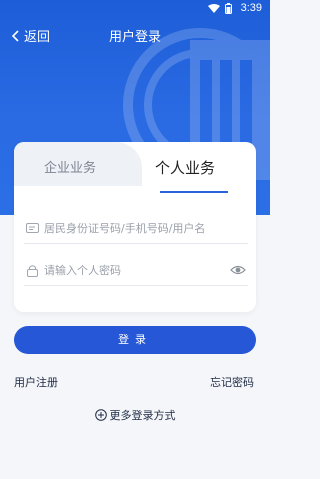 The height and width of the screenshot is (479, 320). What do you see at coordinates (32, 228) in the screenshot?
I see `id-card-icon` at bounding box center [32, 228].